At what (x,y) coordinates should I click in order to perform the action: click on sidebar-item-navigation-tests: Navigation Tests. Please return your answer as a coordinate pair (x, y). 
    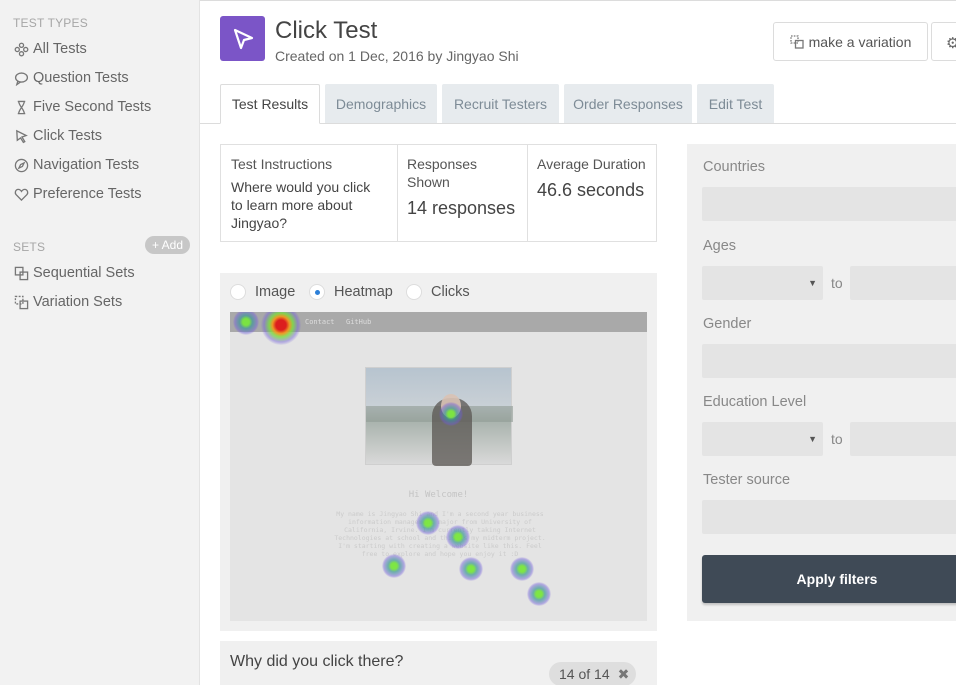
    Looking at the image, I should click on (76, 165).